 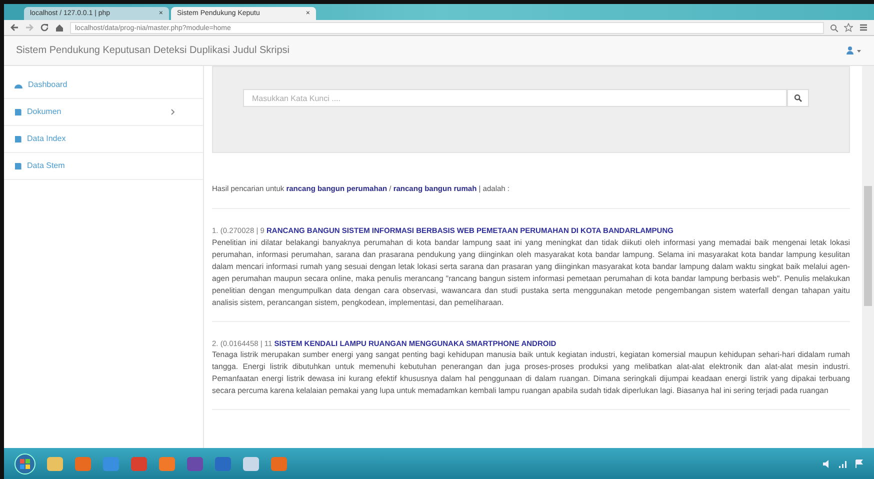 I want to click on back-icon, so click(x=14, y=27).